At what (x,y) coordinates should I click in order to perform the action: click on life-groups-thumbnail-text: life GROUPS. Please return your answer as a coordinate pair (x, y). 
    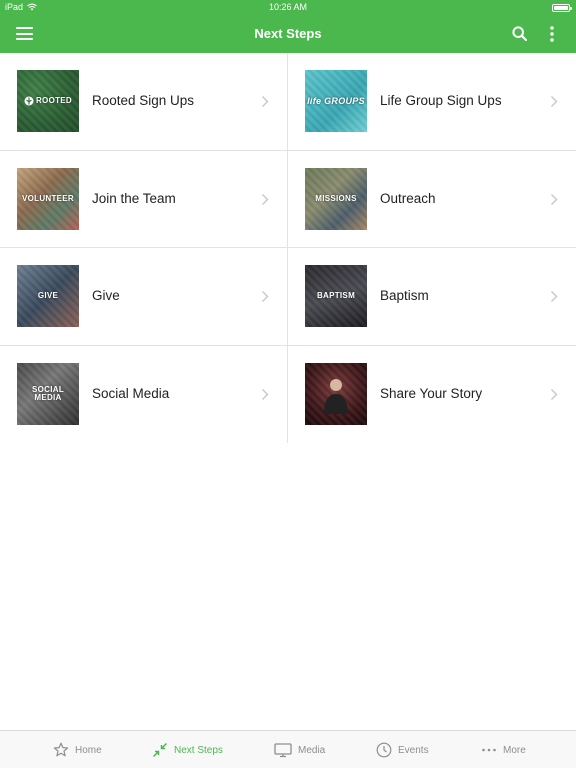
    Looking at the image, I should click on (336, 101).